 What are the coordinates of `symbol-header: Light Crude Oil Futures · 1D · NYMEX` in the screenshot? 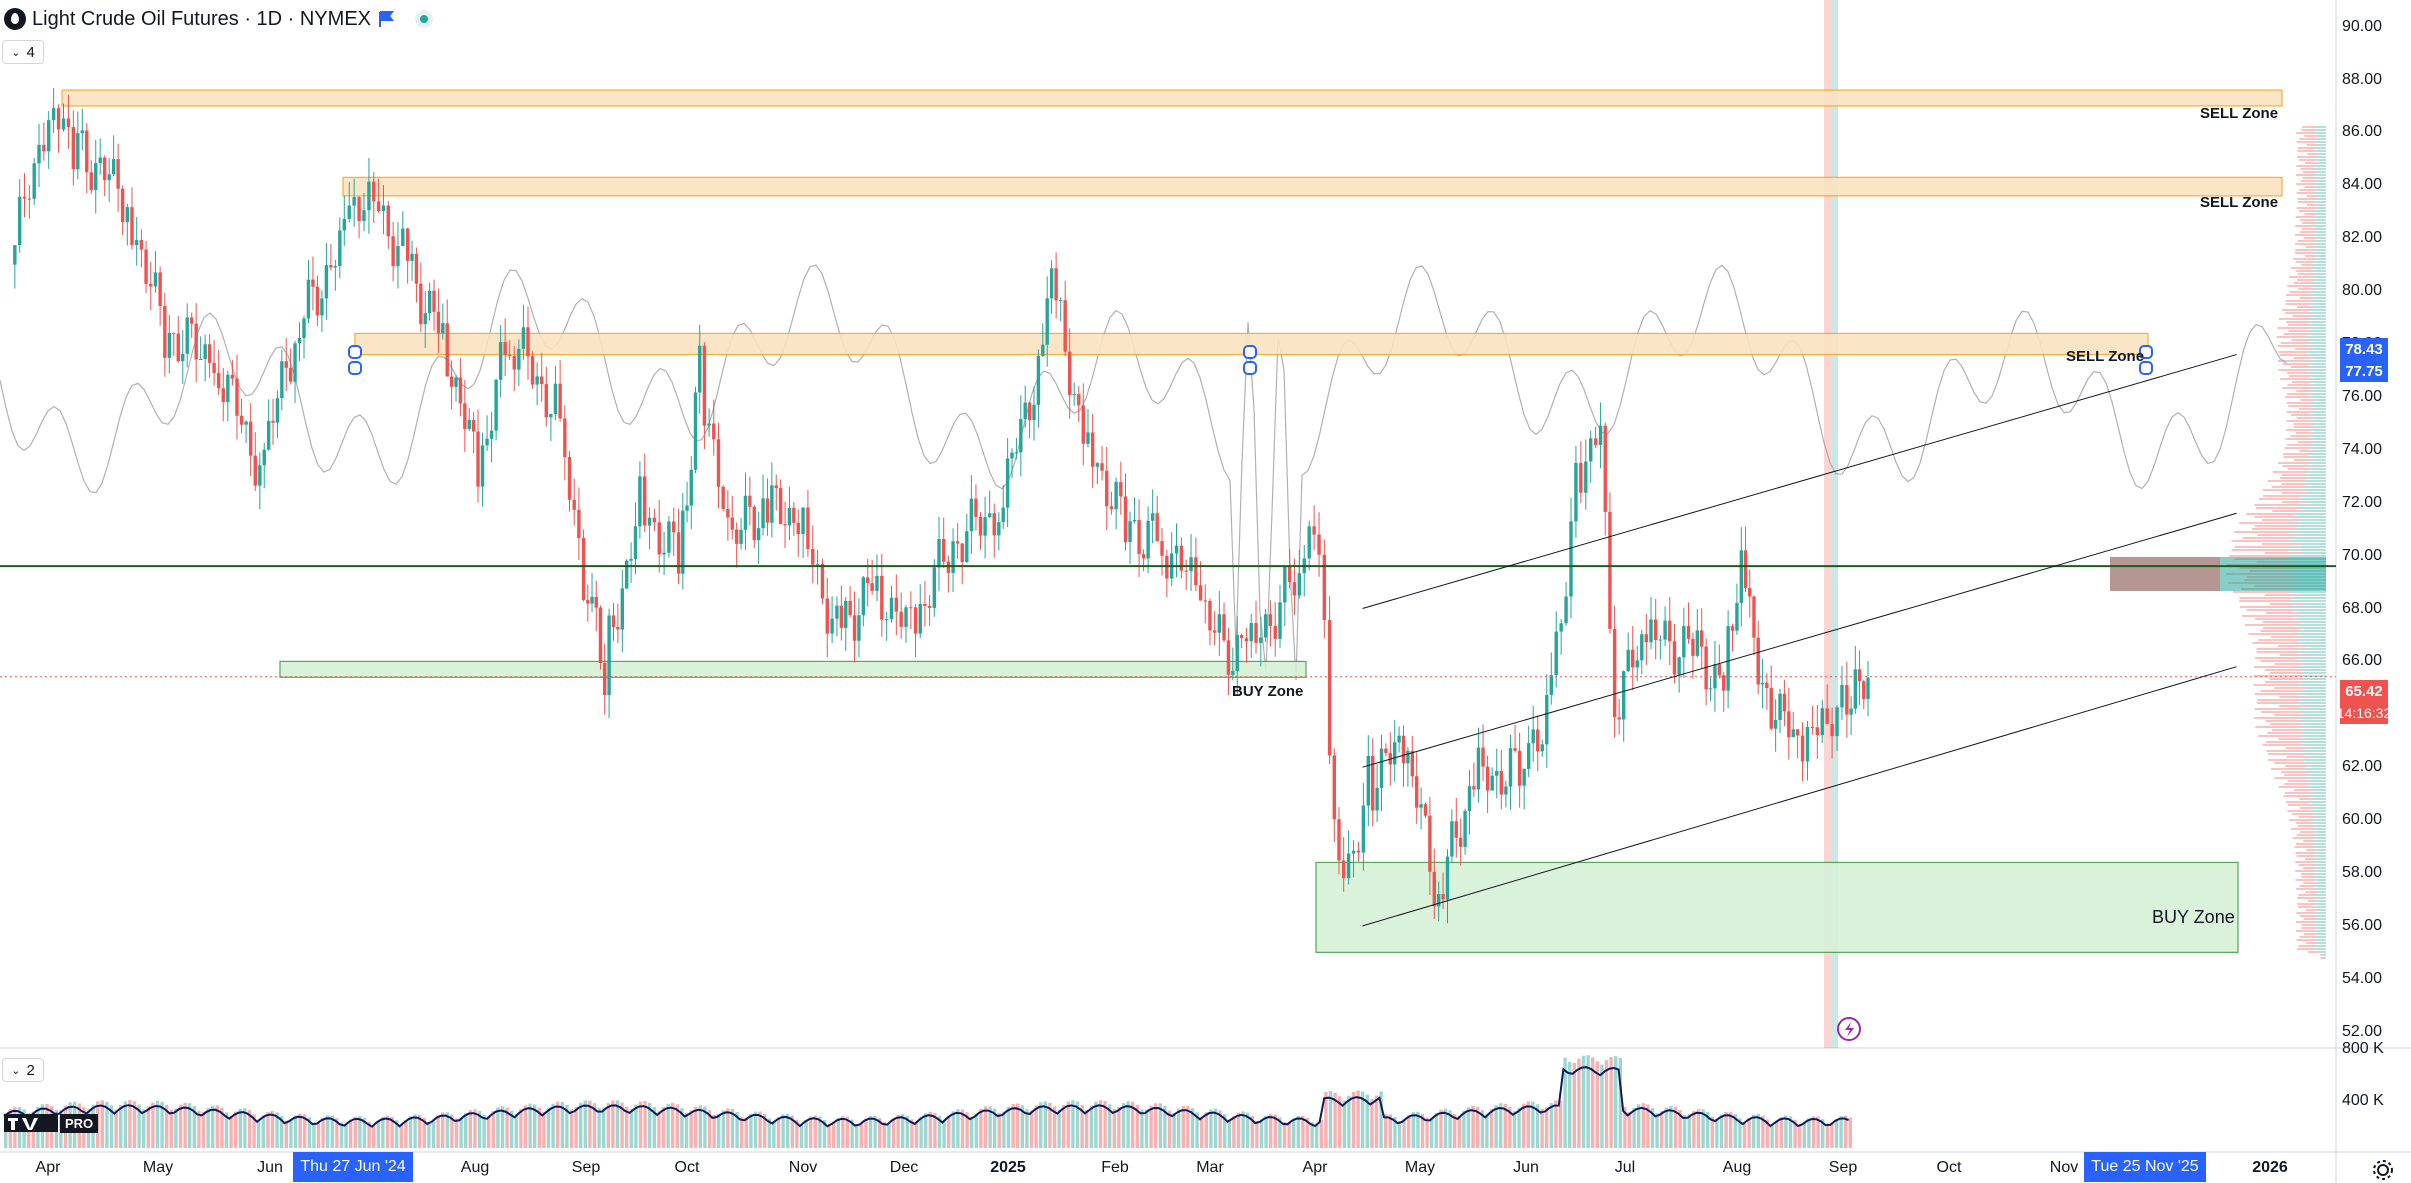 It's located at (216, 19).